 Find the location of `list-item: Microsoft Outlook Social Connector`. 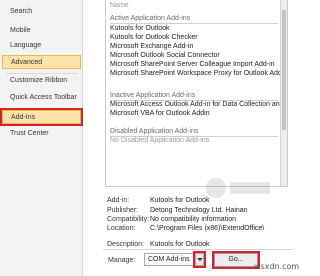

list-item: Microsoft Outlook Social Connector is located at coordinates (165, 55).